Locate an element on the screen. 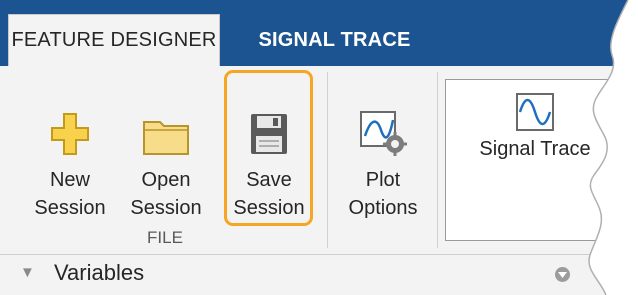  new-session-label-line2: Session is located at coordinates (70, 208).